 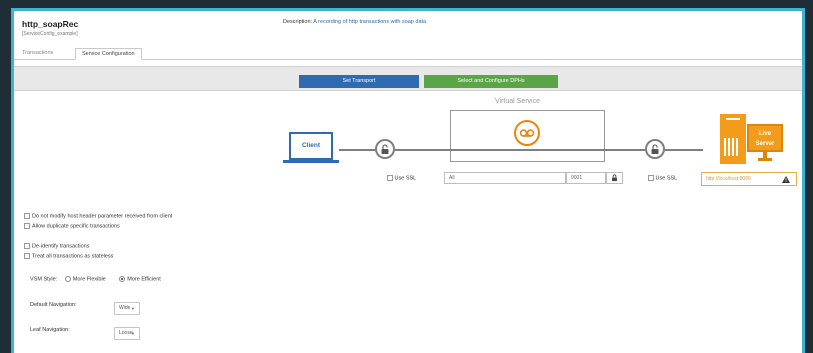 I want to click on use-ssl-right: Use SSL, so click(x=662, y=178).